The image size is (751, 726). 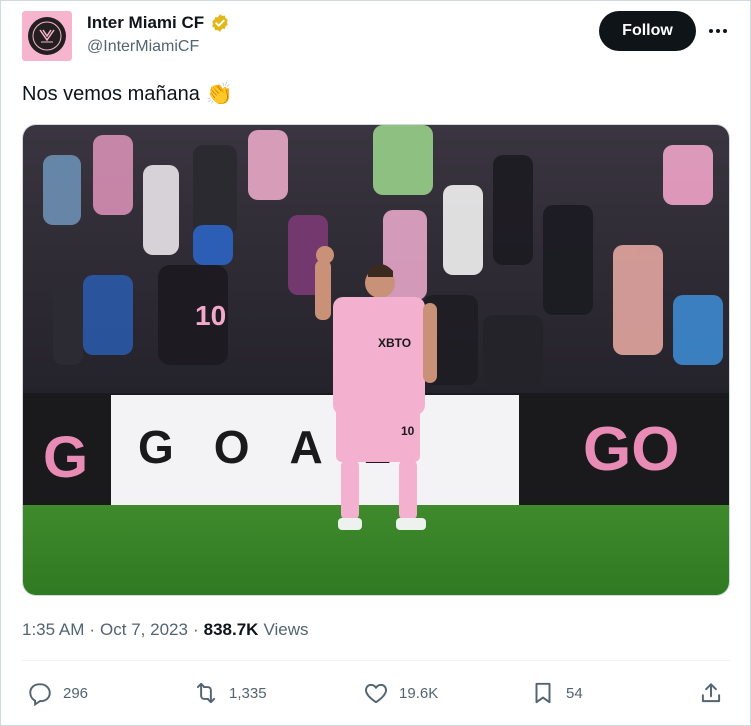 What do you see at coordinates (145, 23) in the screenshot?
I see `account-display-name: Inter Miami CF` at bounding box center [145, 23].